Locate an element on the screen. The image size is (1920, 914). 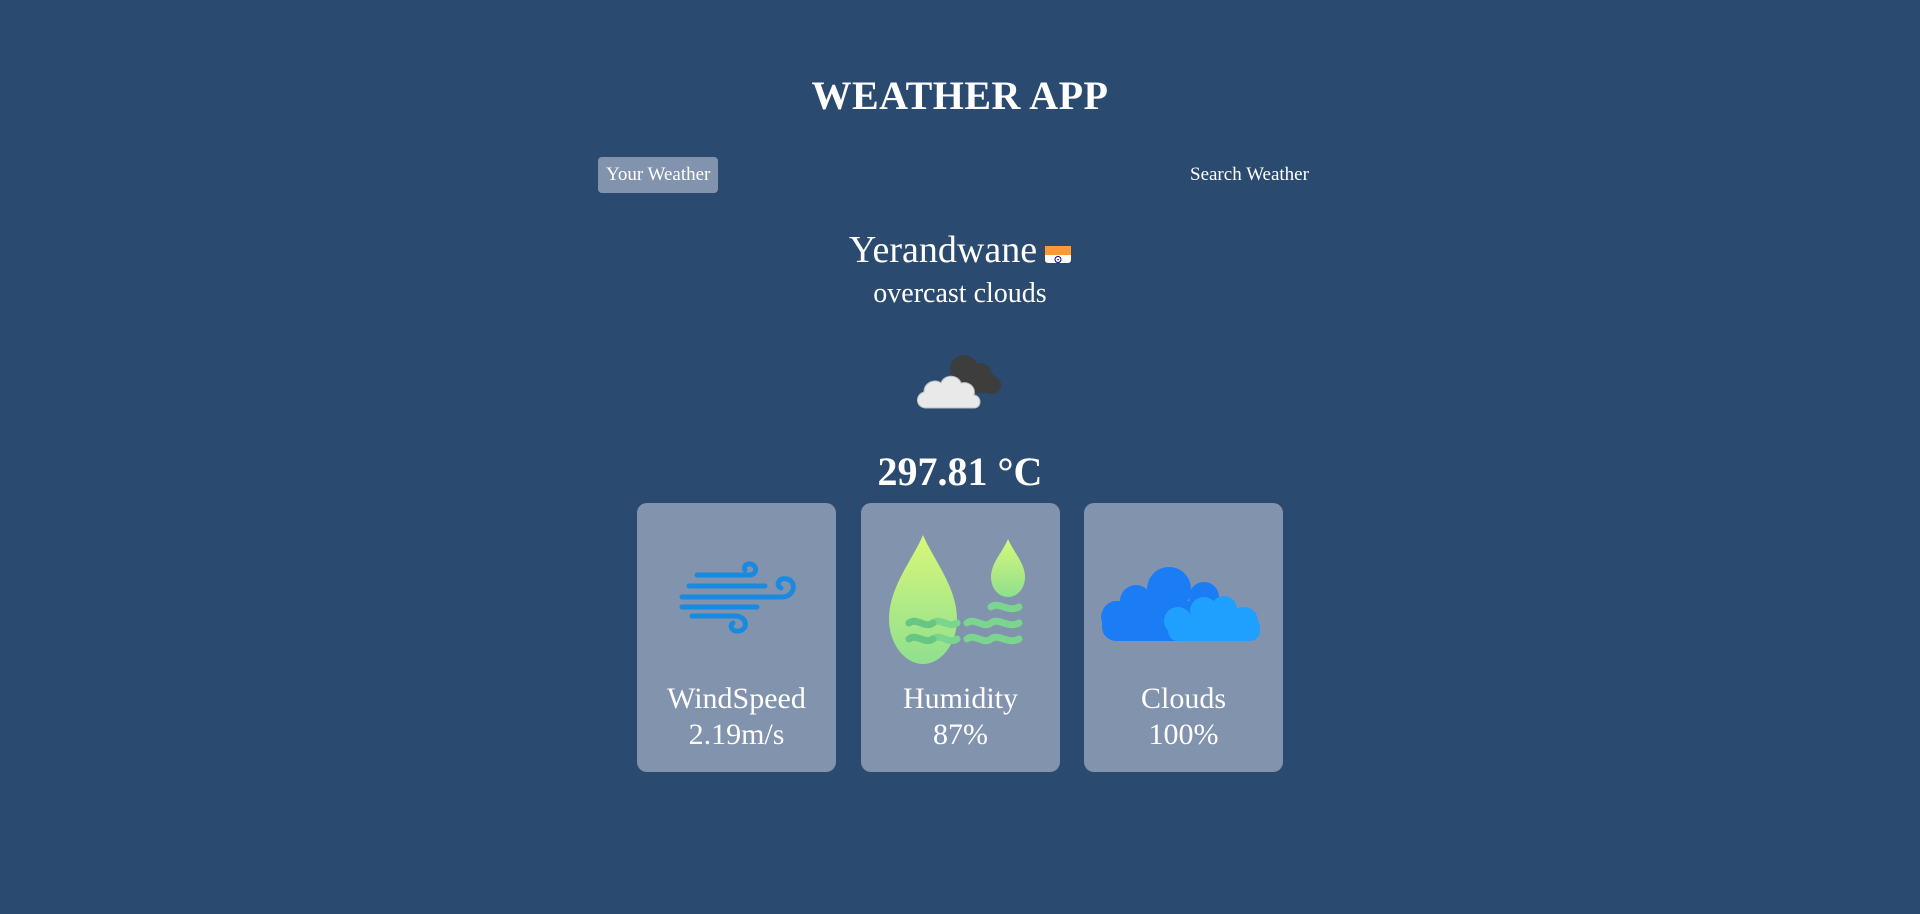
humidity-label: Humidity is located at coordinates (960, 698).